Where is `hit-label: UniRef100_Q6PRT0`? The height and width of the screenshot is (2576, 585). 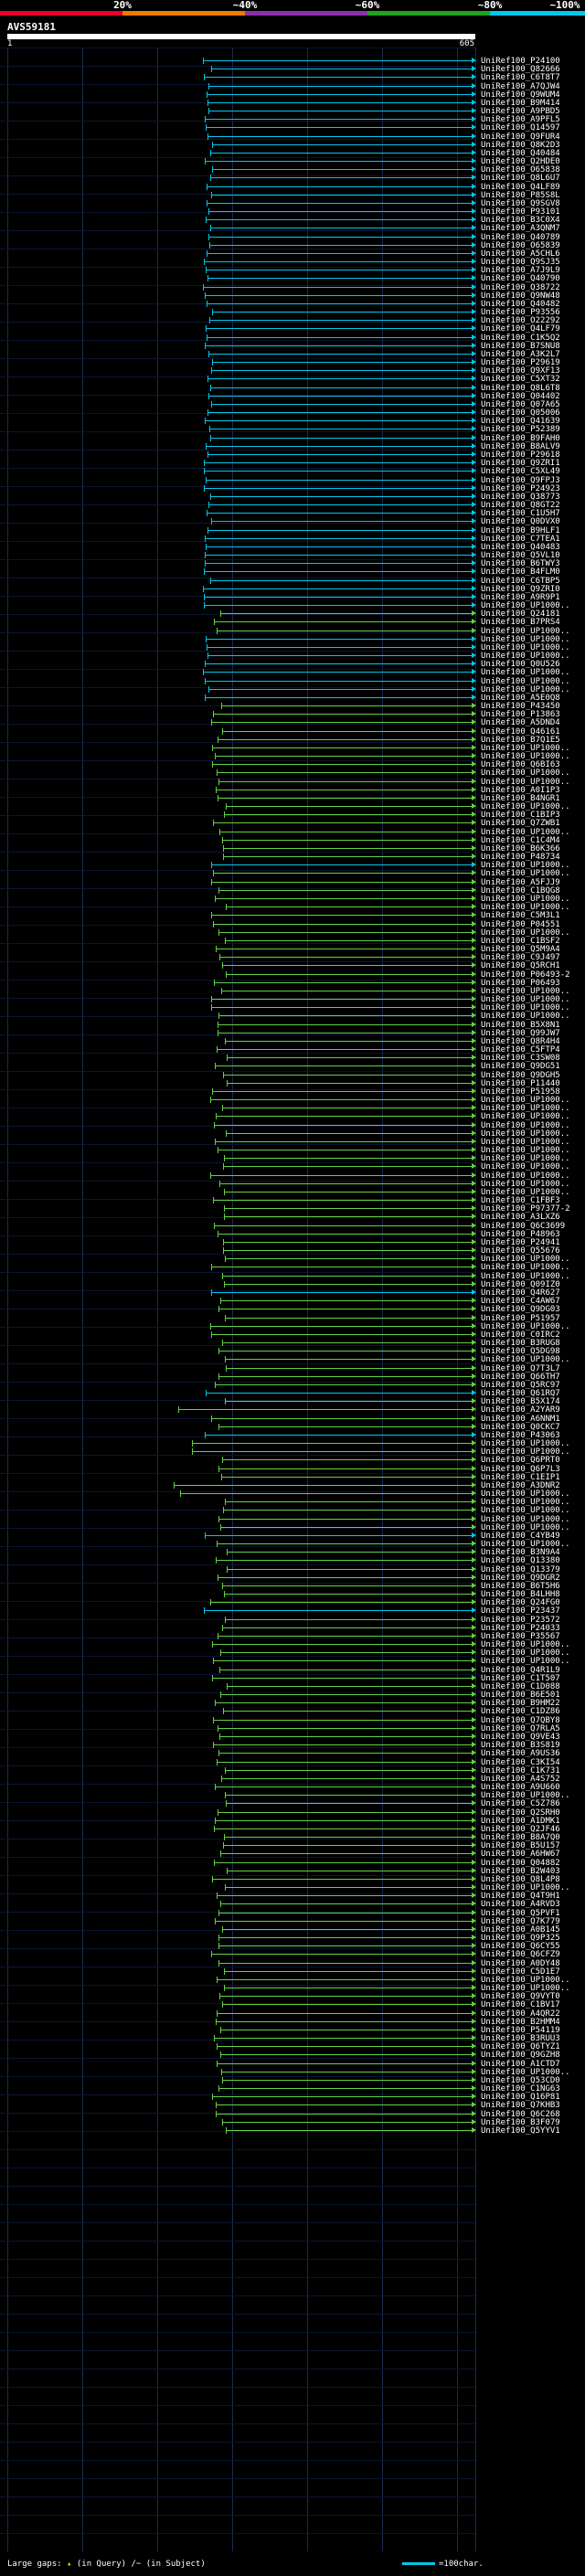
hit-label: UniRef100_Q6PRT0 is located at coordinates (520, 1460).